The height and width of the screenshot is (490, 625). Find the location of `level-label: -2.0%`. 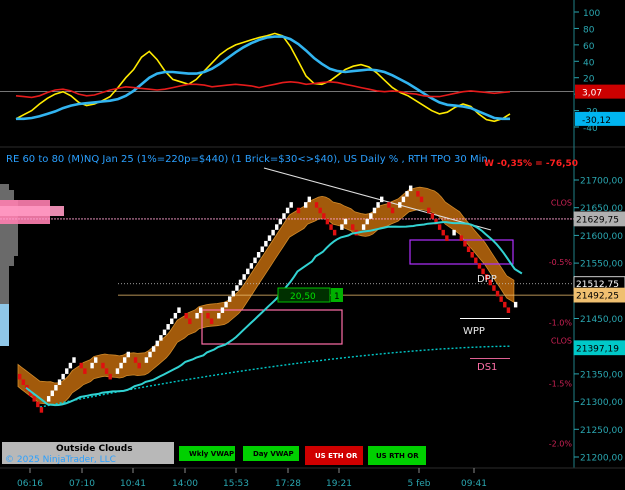

level-label: -2.0% is located at coordinates (561, 444).